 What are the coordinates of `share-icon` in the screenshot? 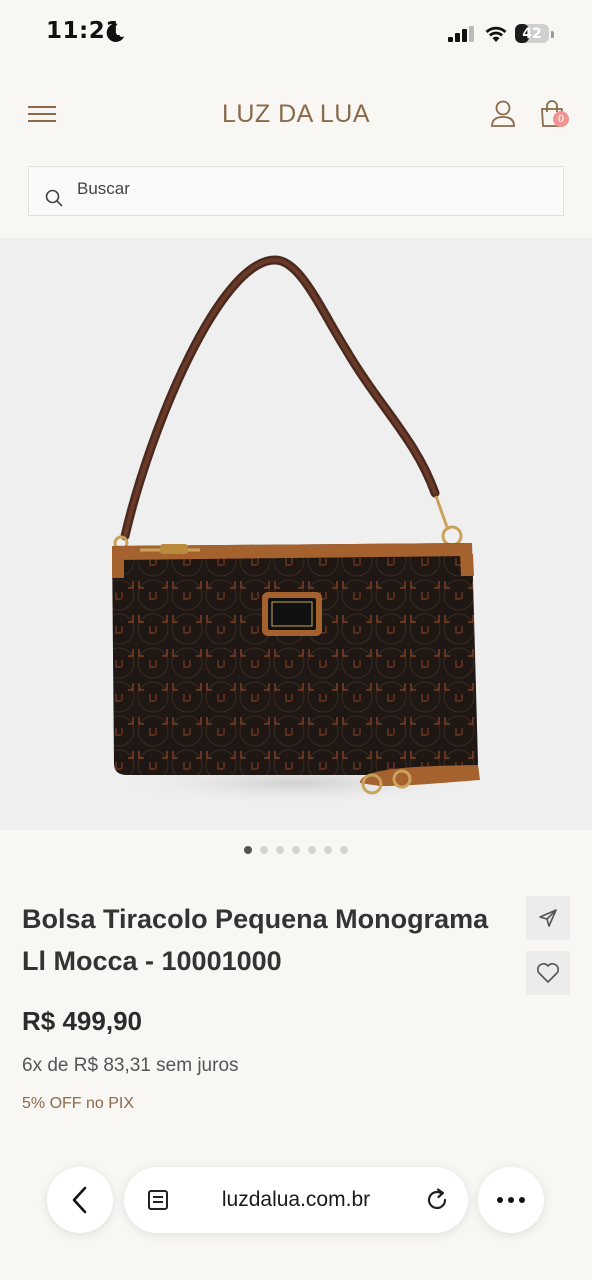 It's located at (548, 918).